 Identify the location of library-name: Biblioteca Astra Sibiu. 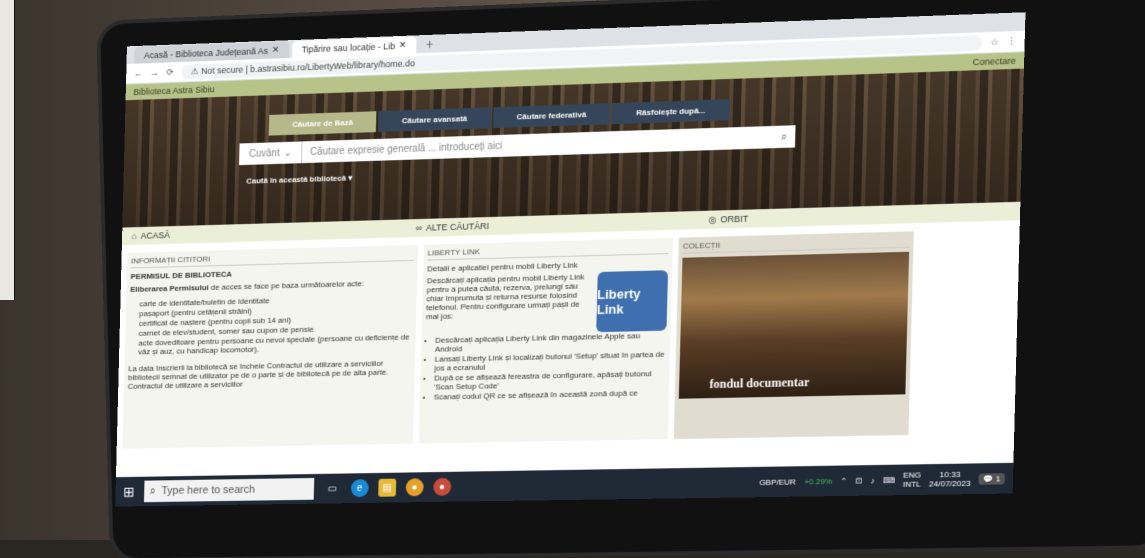
(174, 91).